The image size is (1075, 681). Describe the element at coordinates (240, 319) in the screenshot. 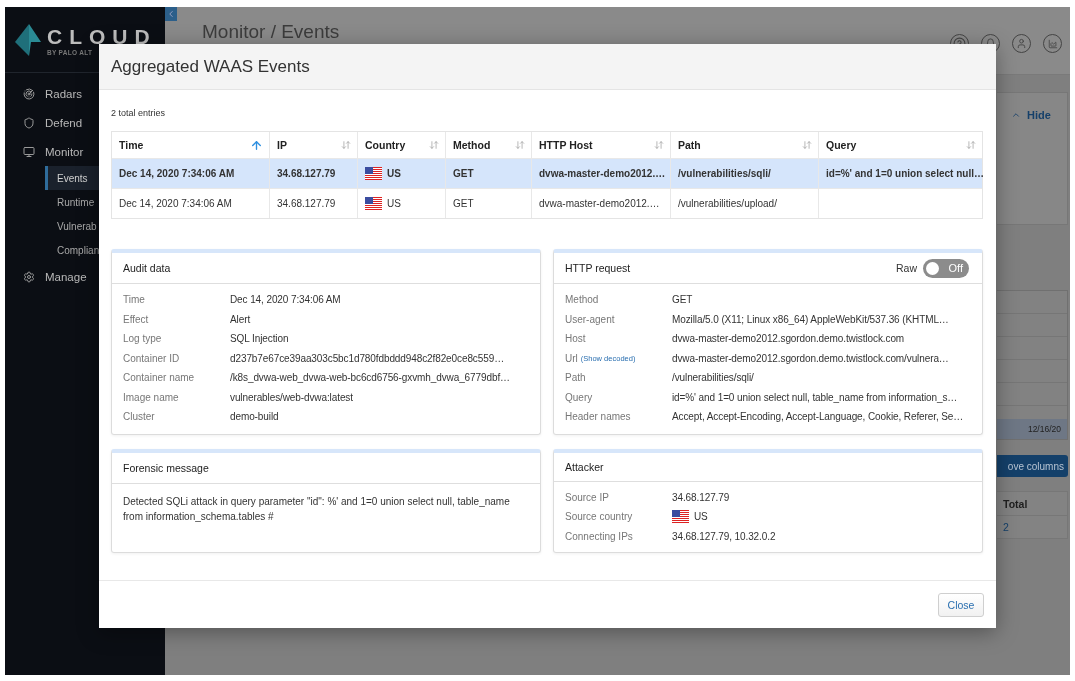

I see `field-value: Alert` at that location.